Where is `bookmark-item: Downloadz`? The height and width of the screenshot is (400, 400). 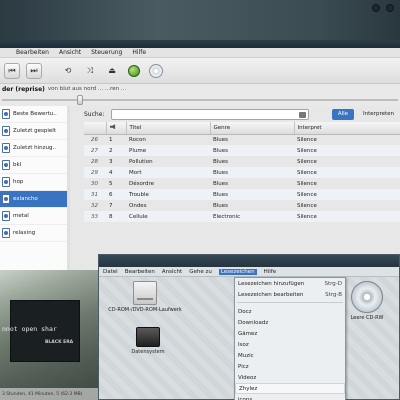
bookmark-item: Downloadz is located at coordinates (290, 322).